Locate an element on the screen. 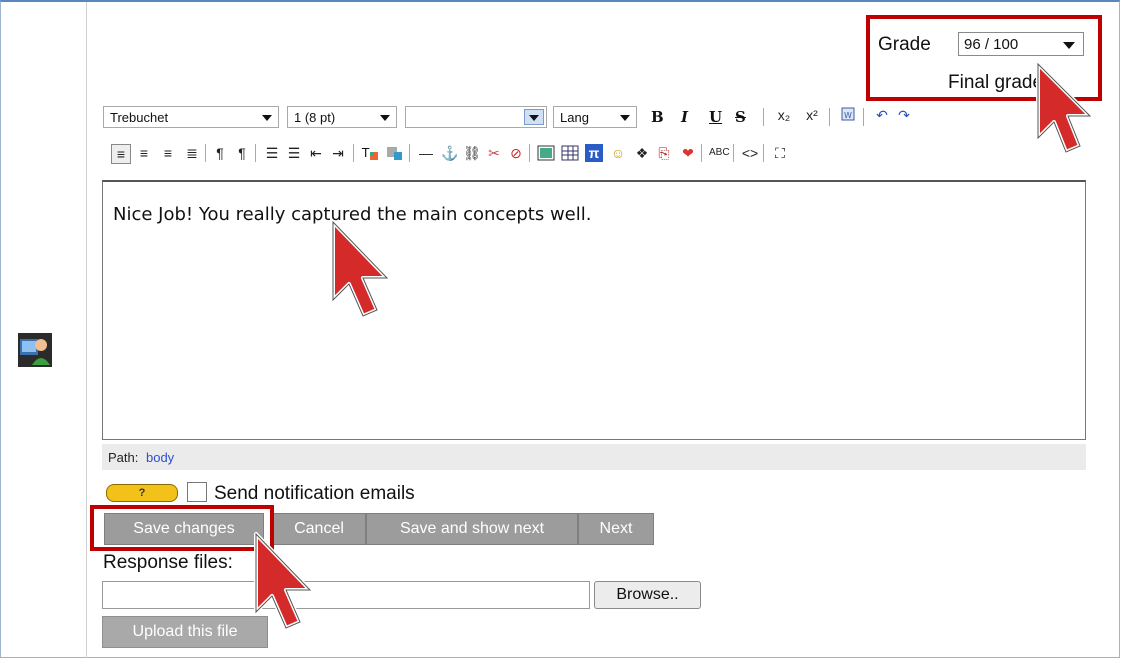 This screenshot has width=1122, height=660. bold-button: B is located at coordinates (657, 117).